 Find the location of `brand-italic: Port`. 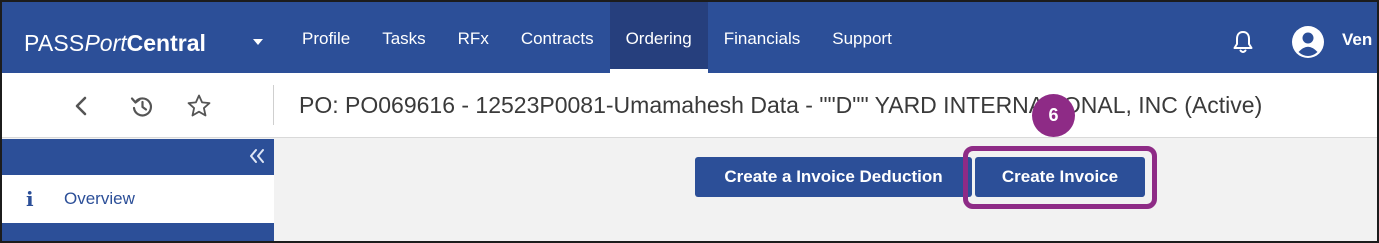

brand-italic: Port is located at coordinates (105, 42).